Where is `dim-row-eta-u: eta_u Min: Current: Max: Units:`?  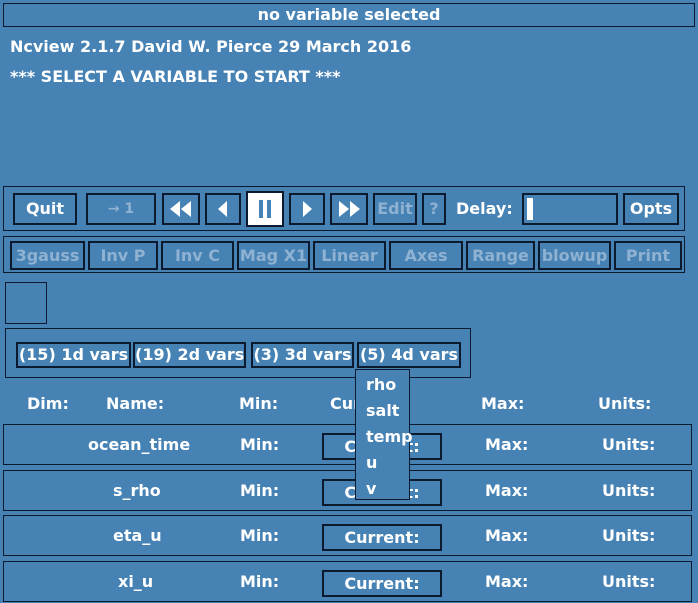
dim-row-eta-u: eta_u Min: Current: Max: Units: is located at coordinates (347, 535).